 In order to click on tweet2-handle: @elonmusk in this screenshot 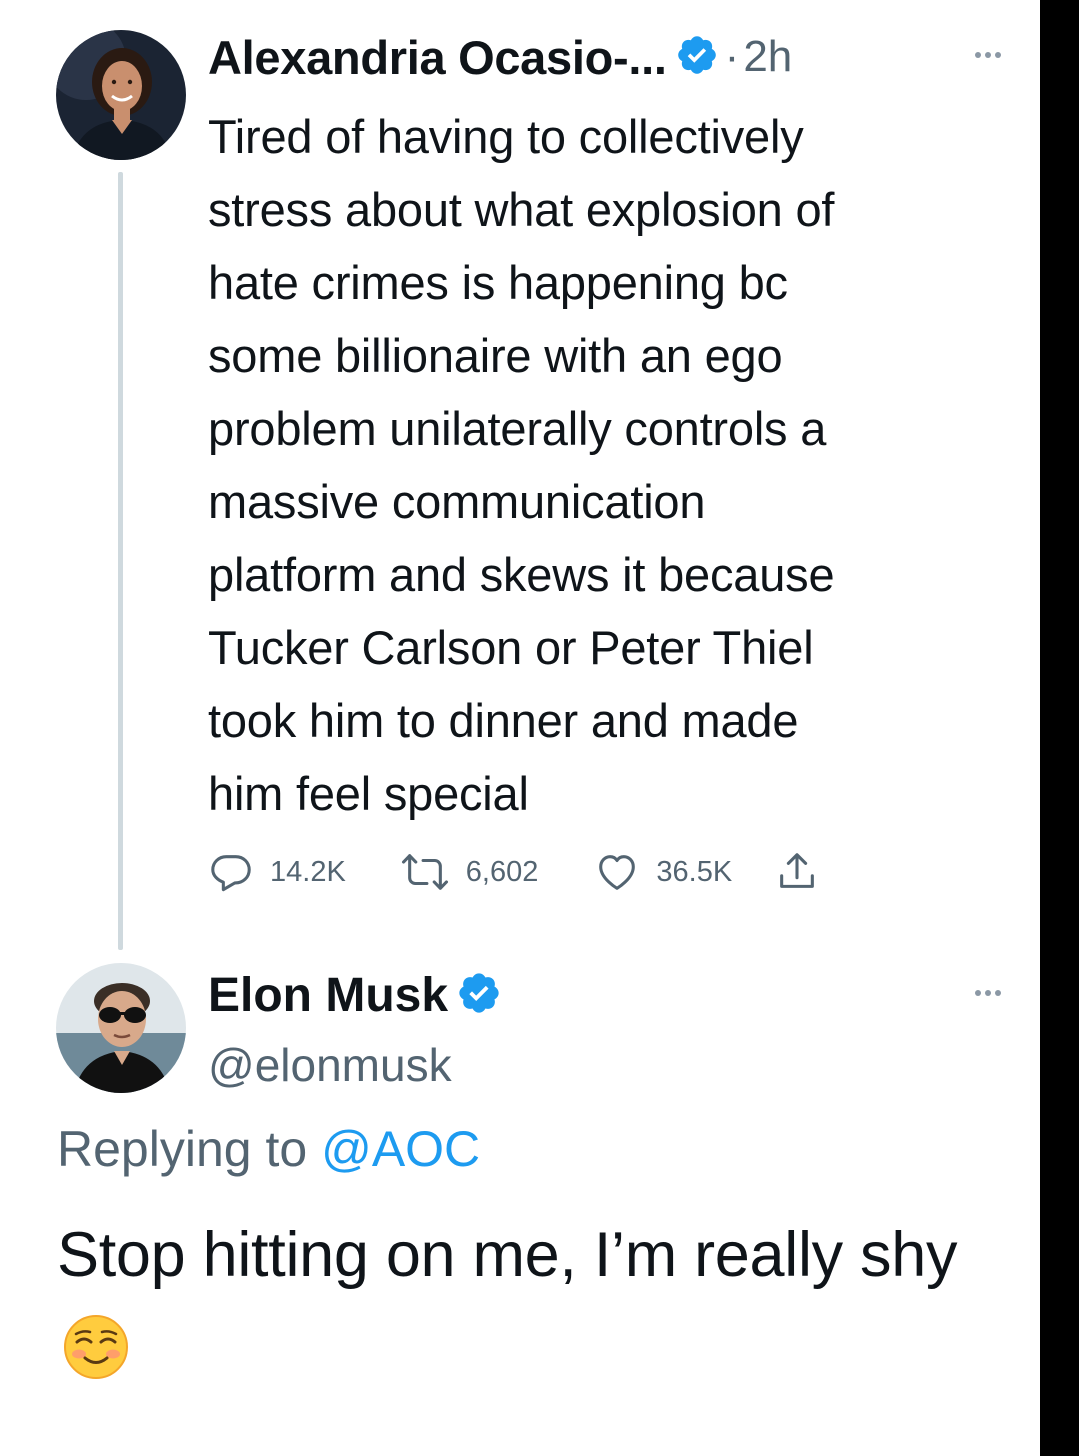, I will do `click(330, 1065)`.